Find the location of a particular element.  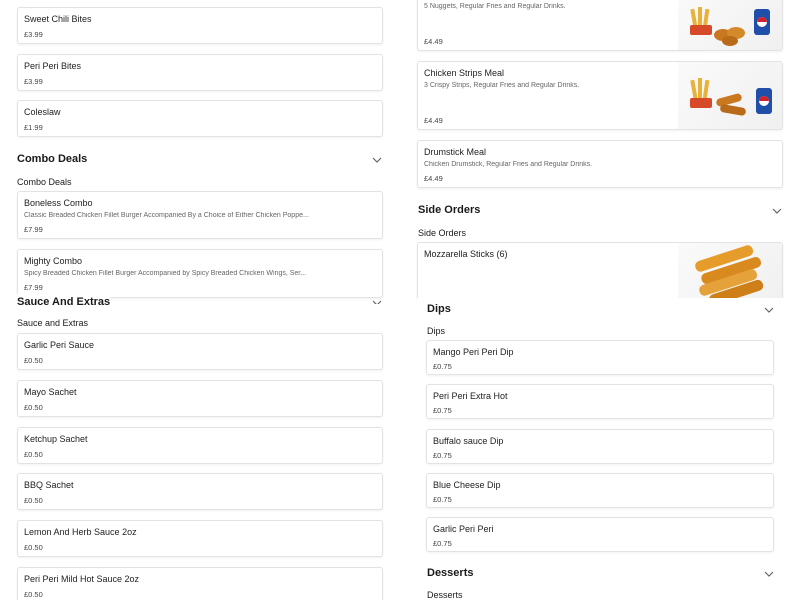

section-subtitle: Desserts is located at coordinates (445, 595).